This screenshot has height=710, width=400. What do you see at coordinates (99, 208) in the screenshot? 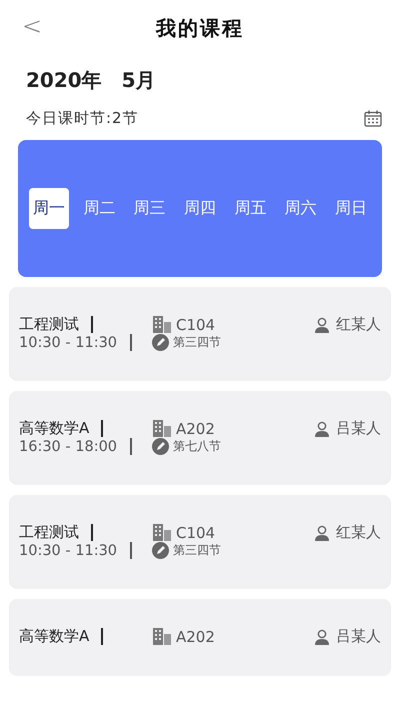
I see `weekday-tab: 周二` at bounding box center [99, 208].